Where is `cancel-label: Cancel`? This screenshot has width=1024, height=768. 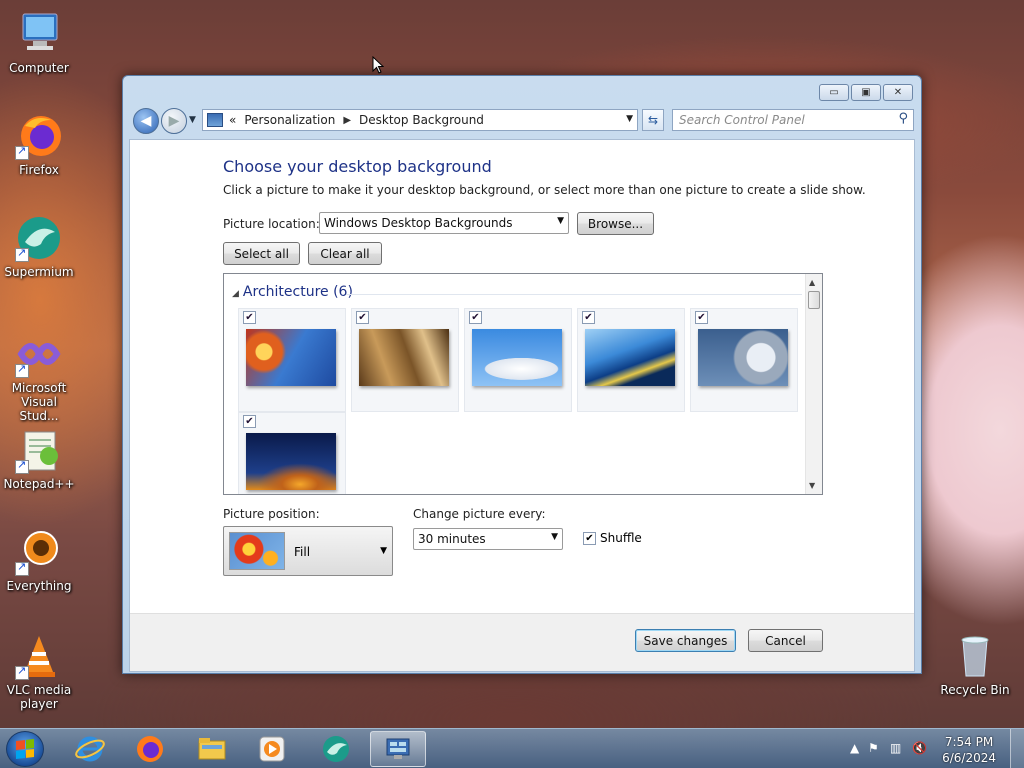
cancel-label: Cancel is located at coordinates (785, 640).